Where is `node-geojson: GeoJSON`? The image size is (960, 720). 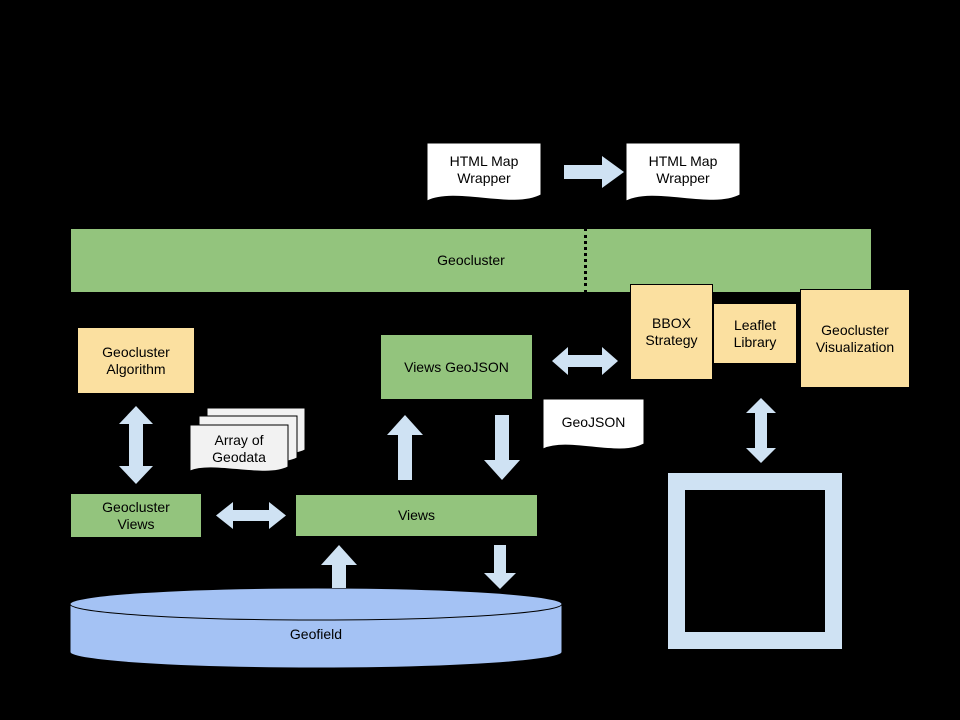 node-geojson: GeoJSON is located at coordinates (593, 426).